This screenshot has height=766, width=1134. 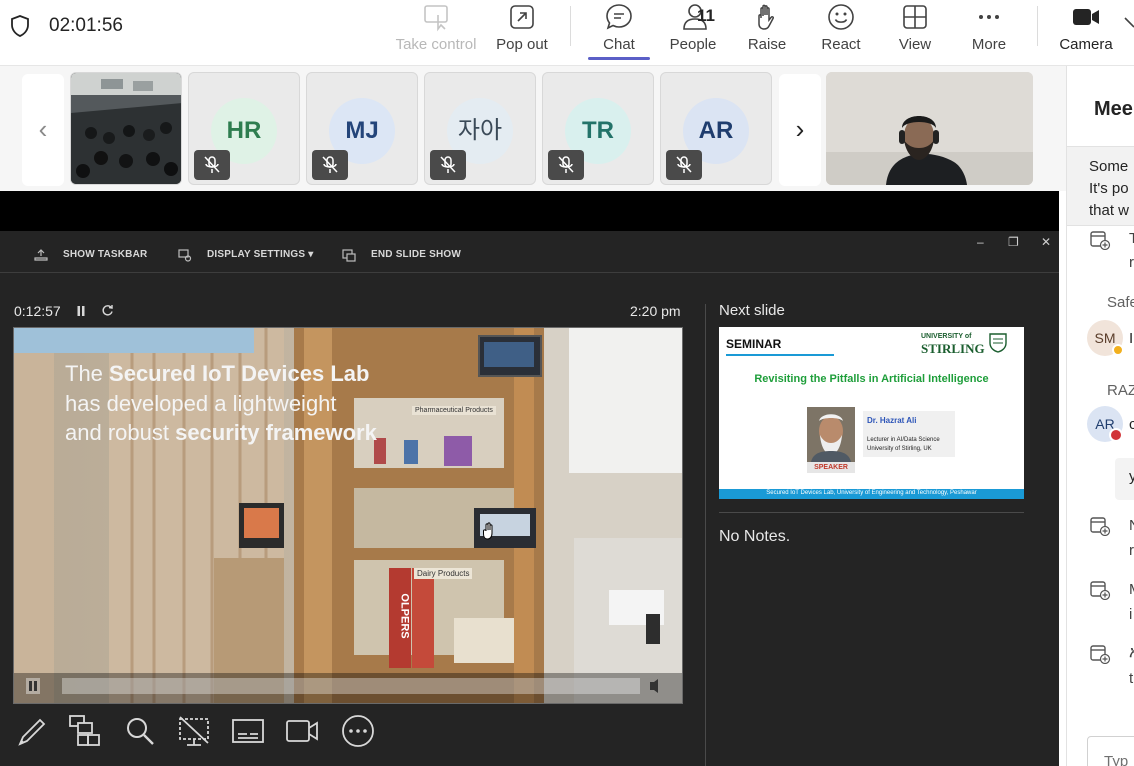 What do you see at coordinates (302, 731) in the screenshot?
I see `camera-toggle-icon` at bounding box center [302, 731].